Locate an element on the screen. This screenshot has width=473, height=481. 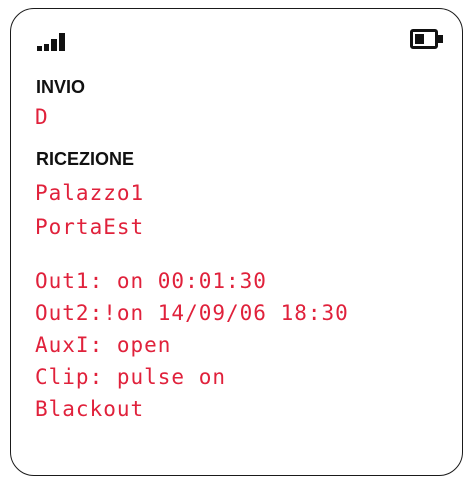
status-line-out2: Out2:!on 14/09/06 18:30 is located at coordinates (192, 313).